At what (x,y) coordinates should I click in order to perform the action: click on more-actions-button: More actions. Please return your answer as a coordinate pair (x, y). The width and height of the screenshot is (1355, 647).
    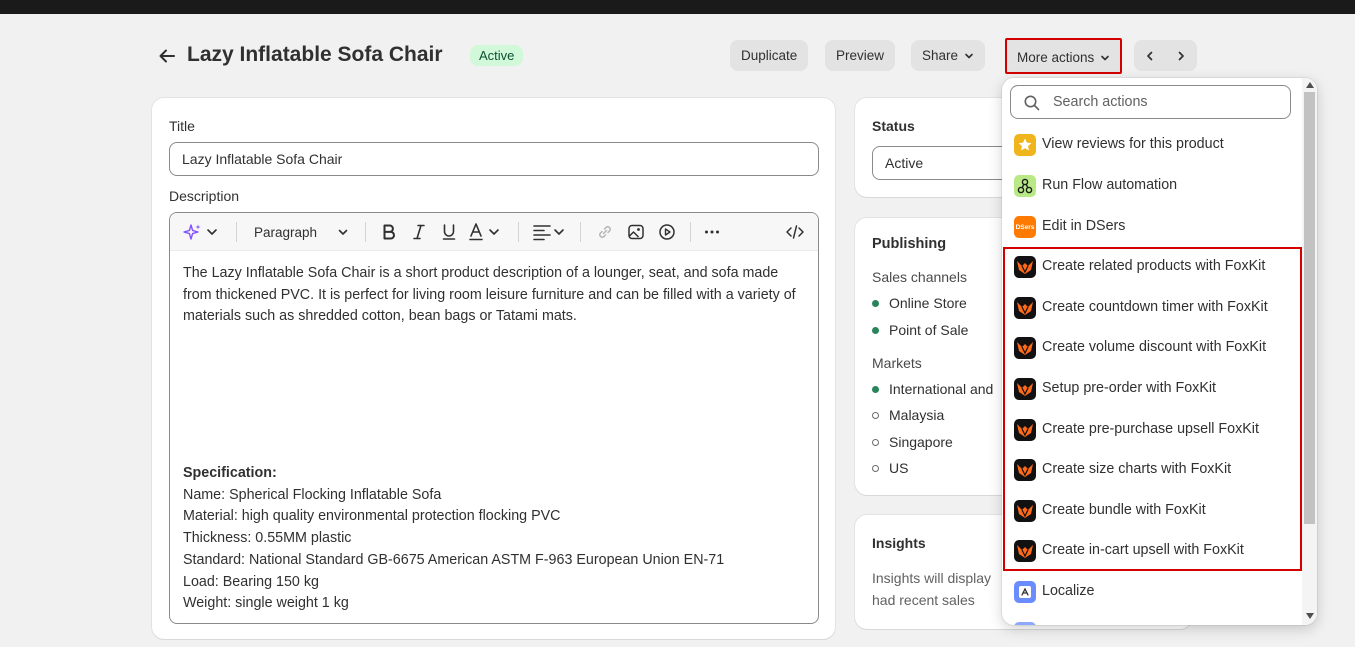
    Looking at the image, I should click on (1064, 56).